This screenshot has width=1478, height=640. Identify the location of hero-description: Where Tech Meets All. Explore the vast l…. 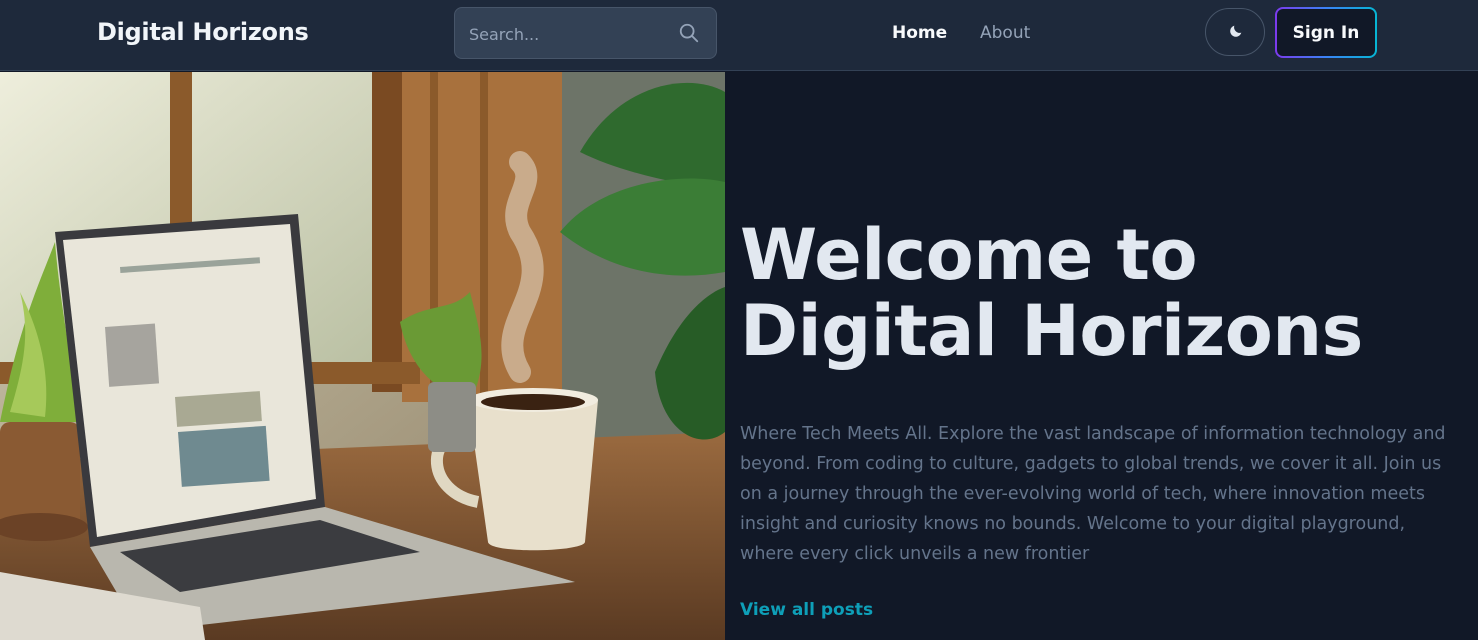
(1093, 494).